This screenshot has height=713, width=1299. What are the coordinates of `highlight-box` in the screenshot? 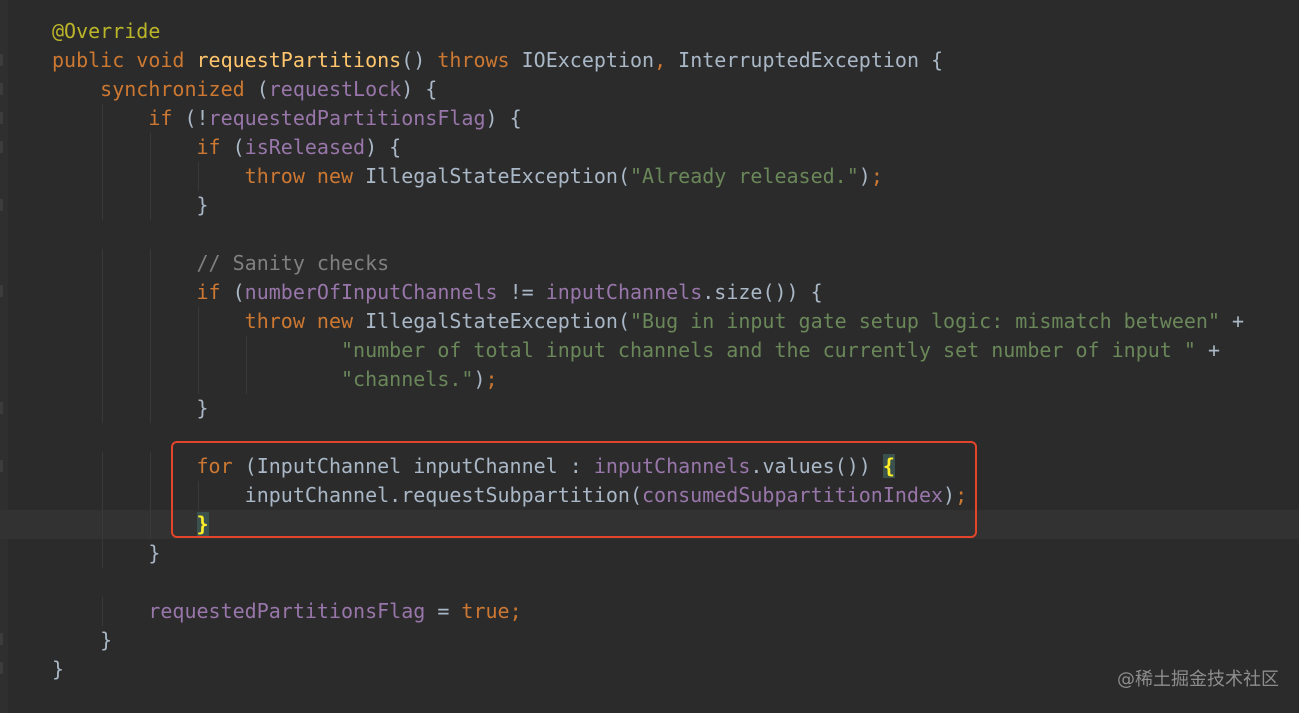 It's located at (574, 489).